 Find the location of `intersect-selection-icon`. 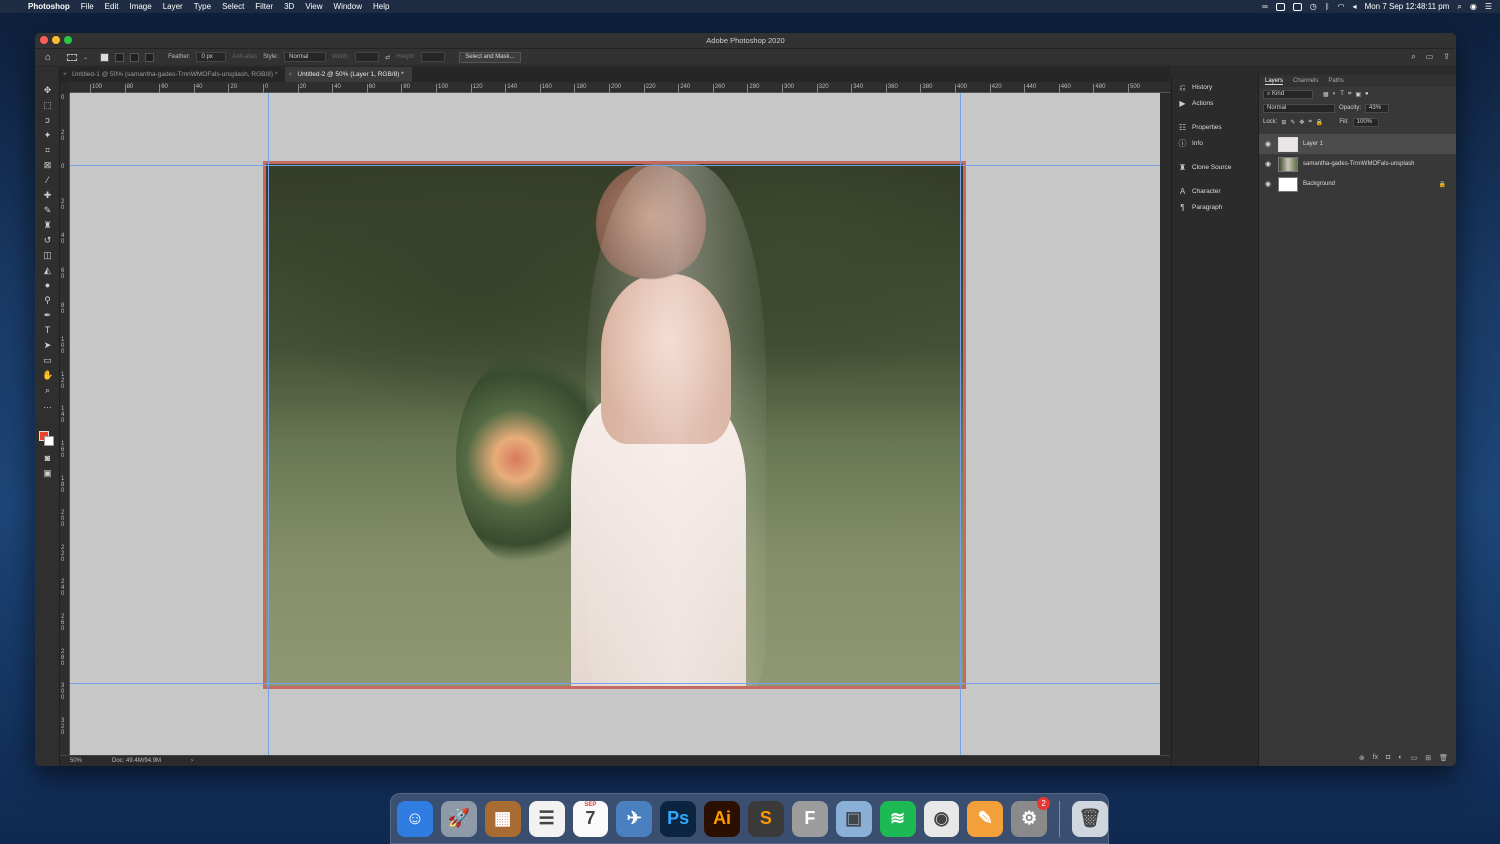

intersect-selection-icon is located at coordinates (150, 57).